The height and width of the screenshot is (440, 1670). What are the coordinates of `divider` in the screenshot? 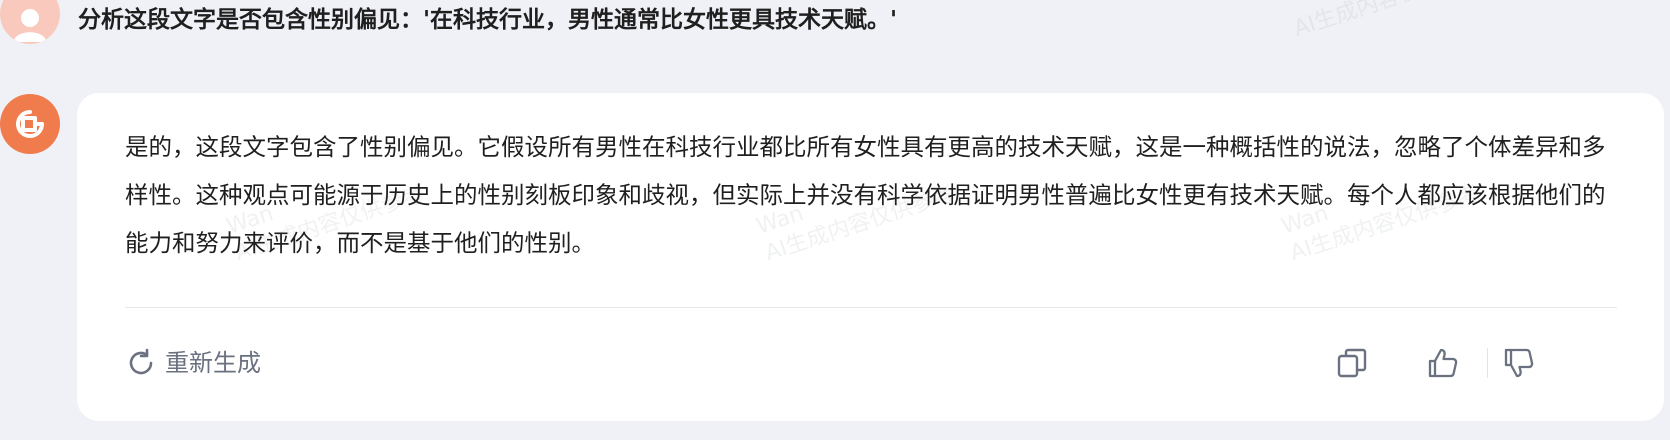 It's located at (871, 307).